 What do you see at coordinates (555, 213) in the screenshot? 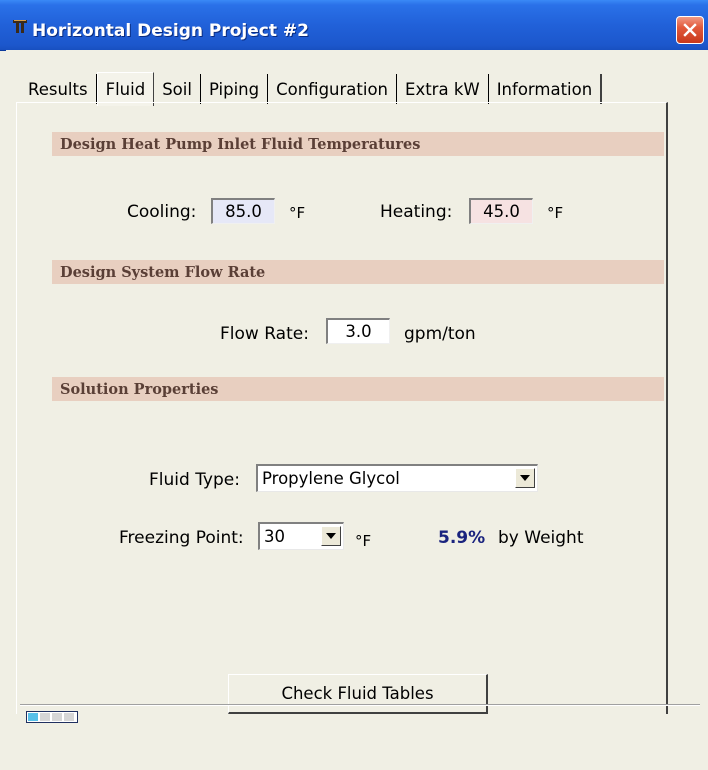
I see `heating-unit: °F` at bounding box center [555, 213].